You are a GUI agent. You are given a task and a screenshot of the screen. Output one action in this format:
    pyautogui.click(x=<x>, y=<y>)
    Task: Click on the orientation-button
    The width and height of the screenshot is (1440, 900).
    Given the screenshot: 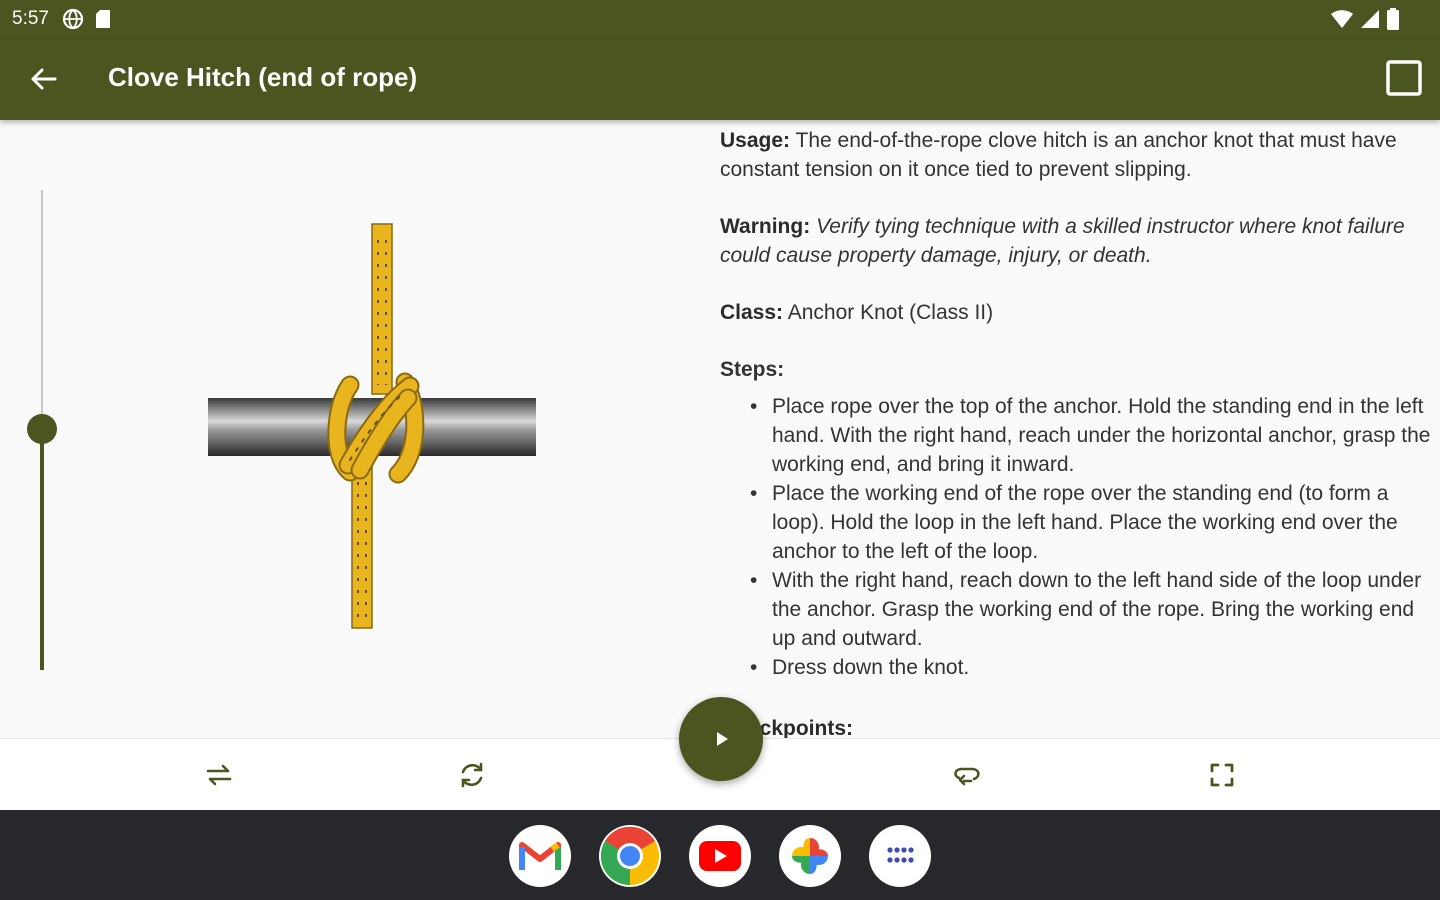 What is the action you would take?
    pyautogui.click(x=1404, y=78)
    